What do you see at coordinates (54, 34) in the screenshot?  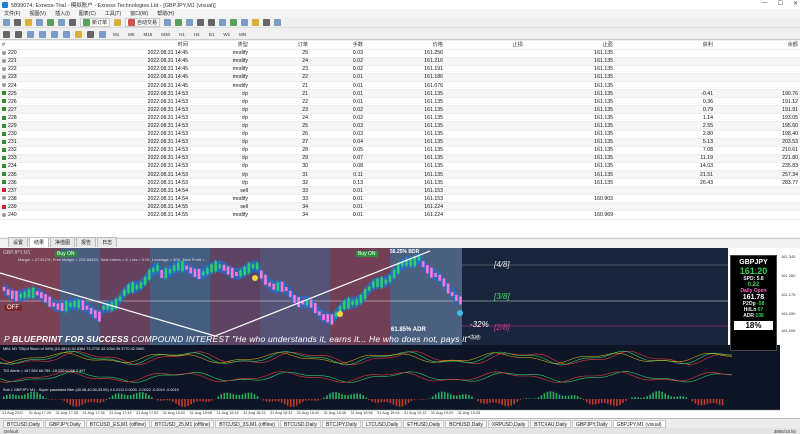 I see `trendline-icon` at bounding box center [54, 34].